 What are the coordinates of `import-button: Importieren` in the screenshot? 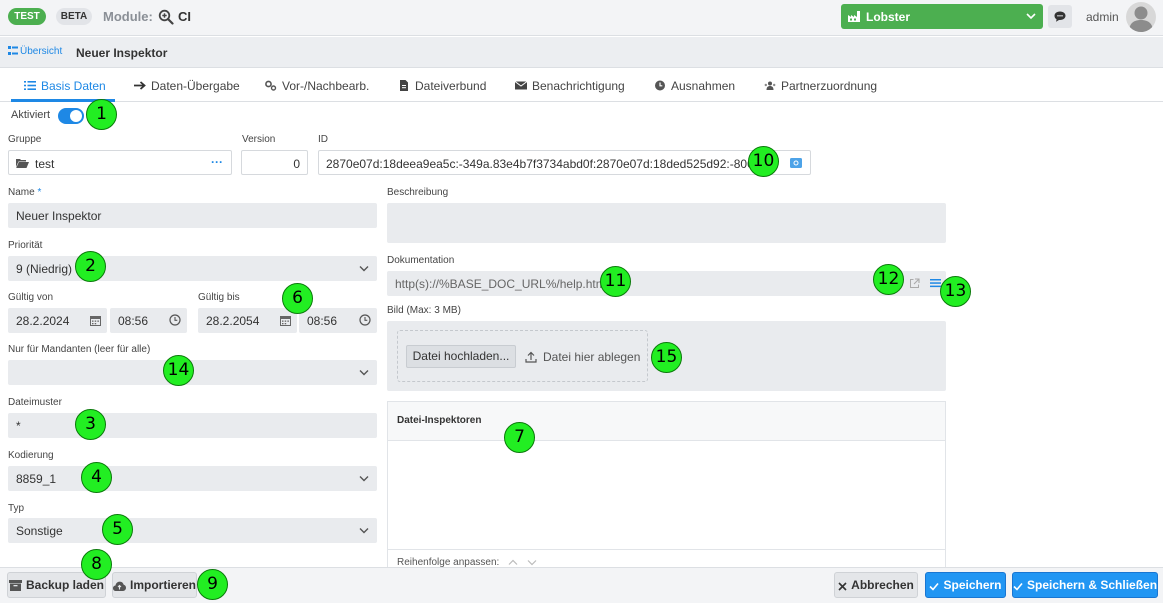 It's located at (154, 585).